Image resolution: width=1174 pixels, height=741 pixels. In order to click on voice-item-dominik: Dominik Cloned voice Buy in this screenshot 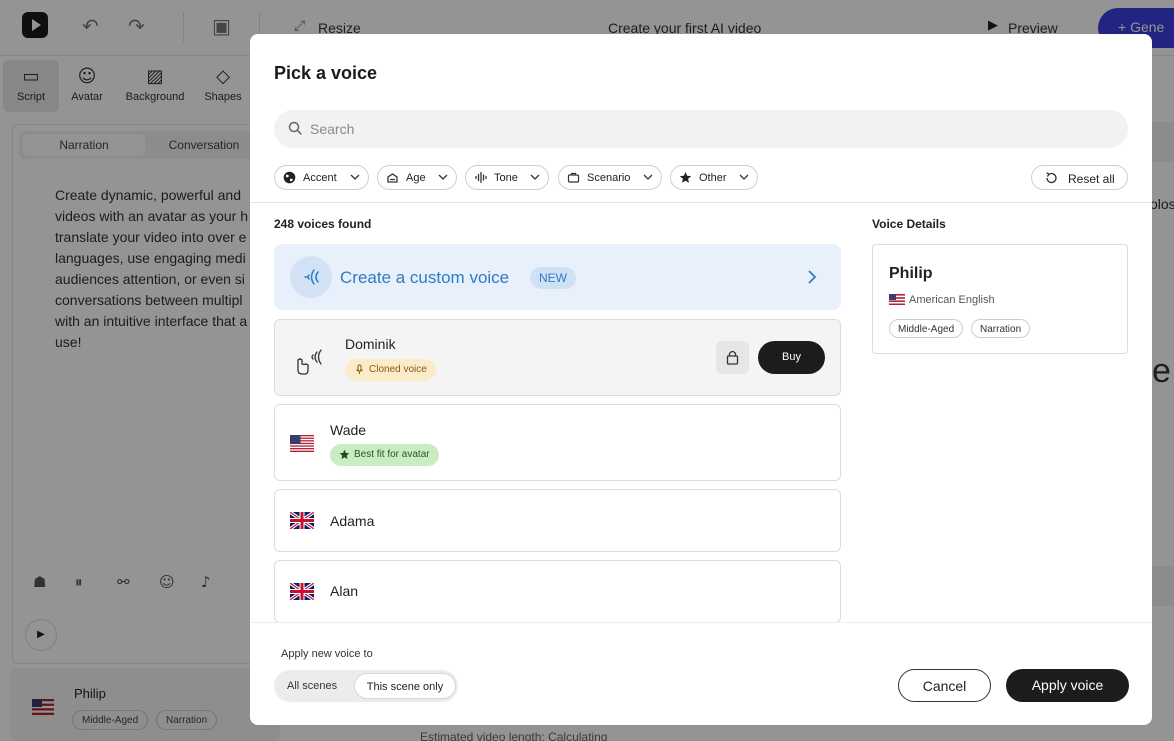, I will do `click(557, 357)`.